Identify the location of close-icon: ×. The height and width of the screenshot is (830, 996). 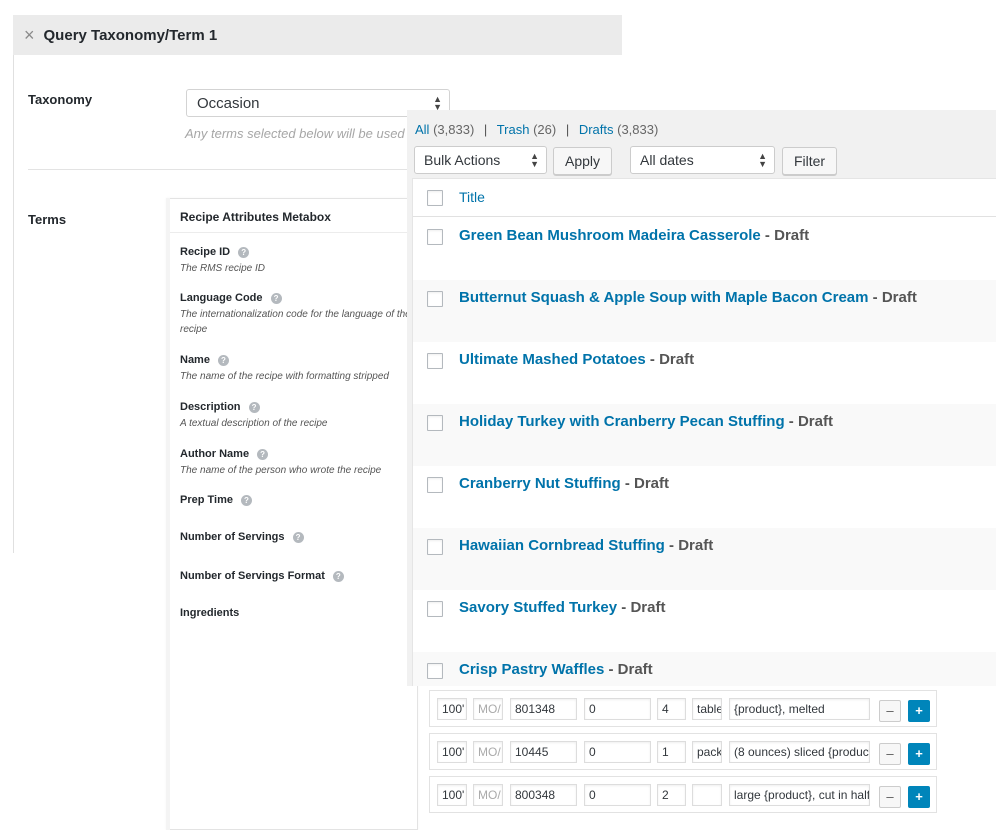
(29, 35).